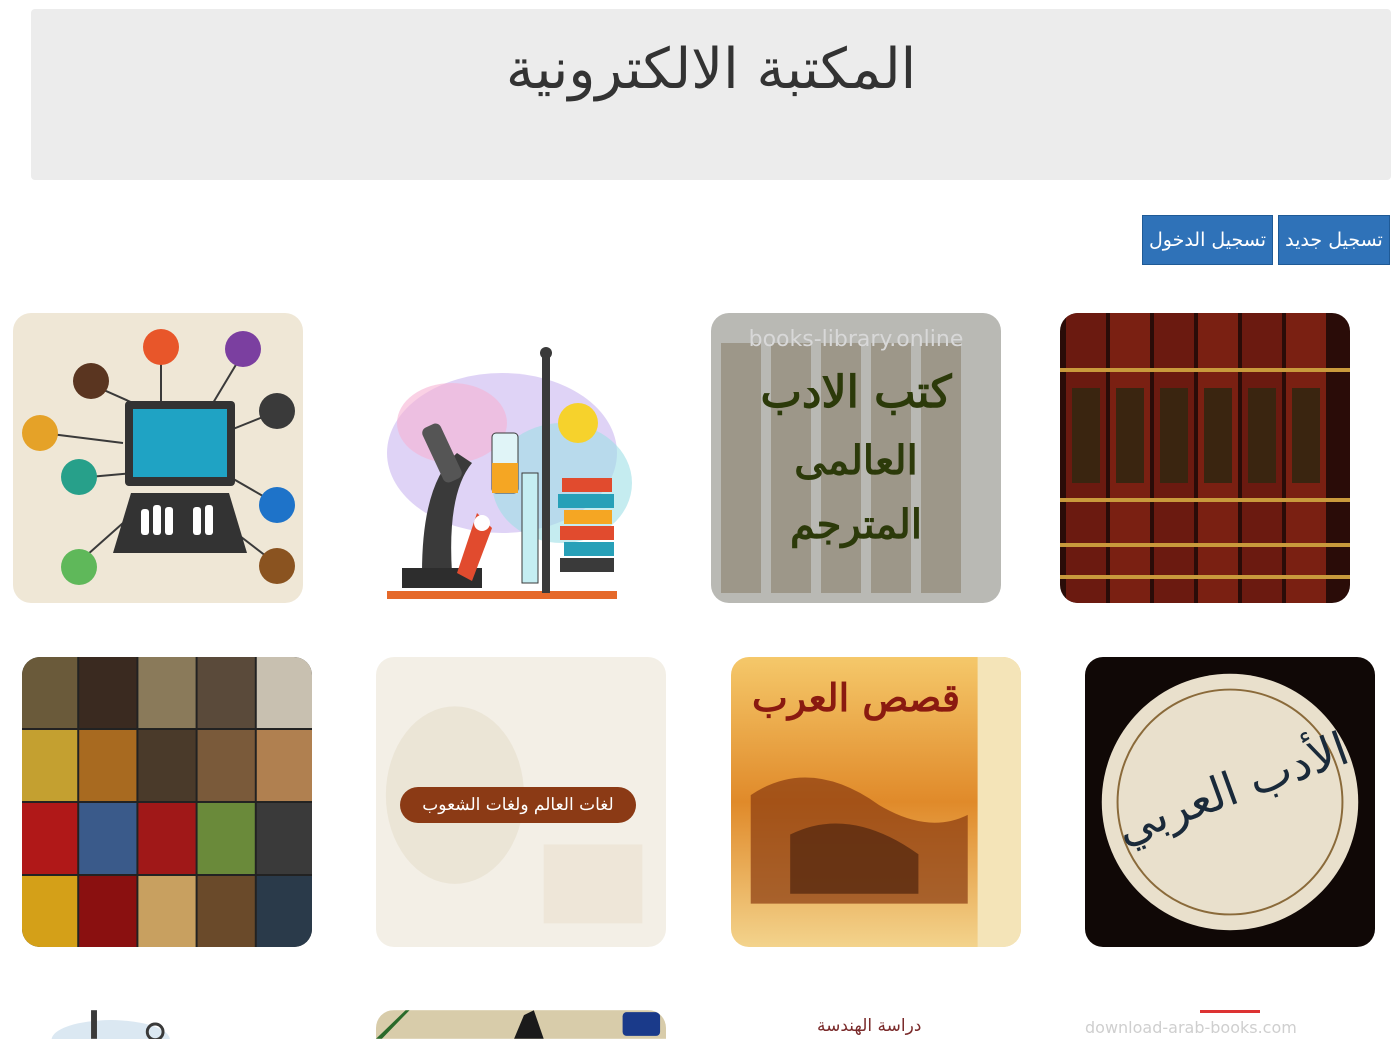 This screenshot has height=1039, width=1397. What do you see at coordinates (856, 392) in the screenshot?
I see `translated-lit-line1: كتب الادب` at bounding box center [856, 392].